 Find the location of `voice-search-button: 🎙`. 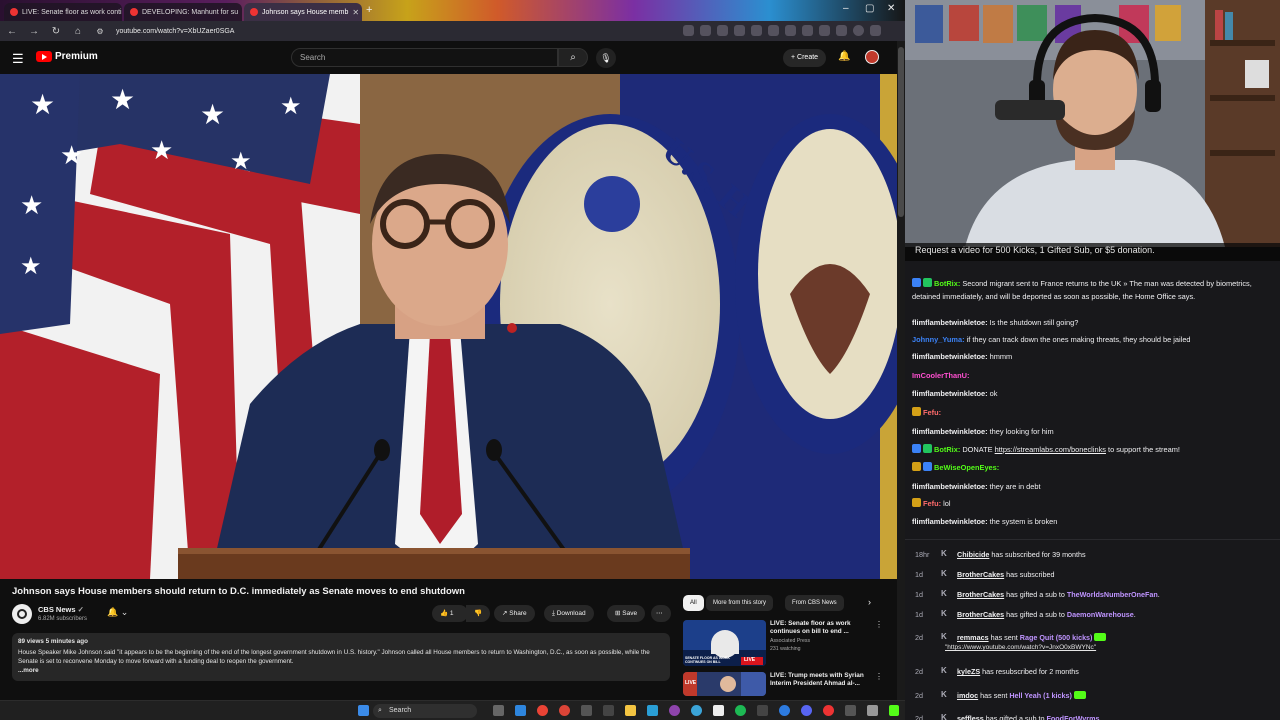

voice-search-button: 🎙 is located at coordinates (606, 58).